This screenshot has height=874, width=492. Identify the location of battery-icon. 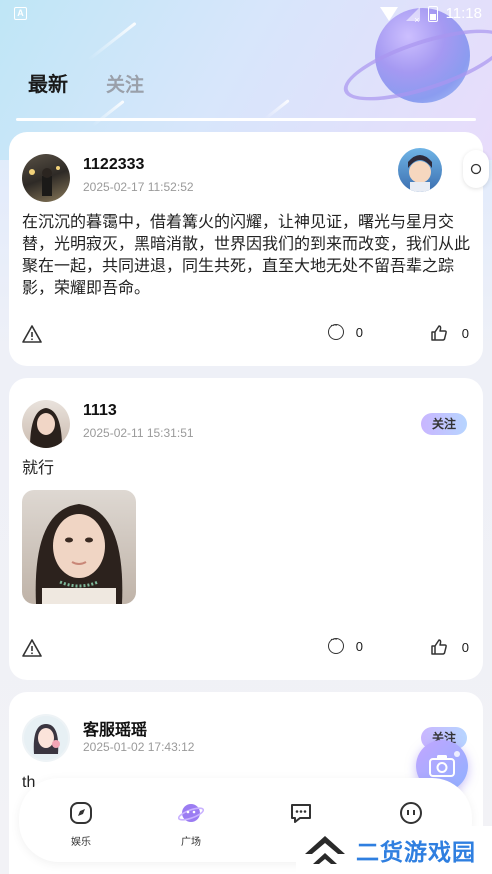
(432, 13).